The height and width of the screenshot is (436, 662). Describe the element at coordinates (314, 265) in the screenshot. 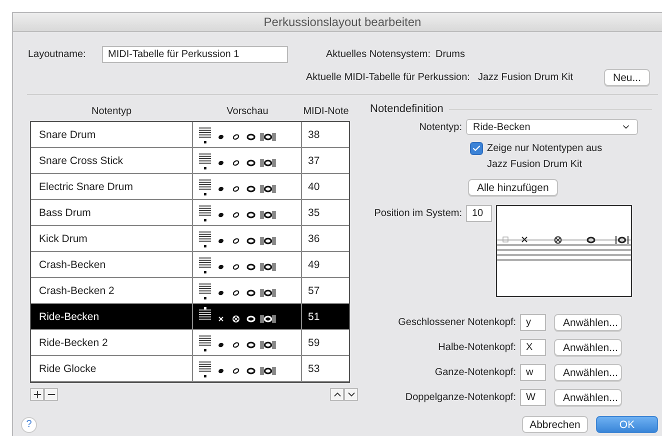

I see `table-cell-text: 49` at that location.